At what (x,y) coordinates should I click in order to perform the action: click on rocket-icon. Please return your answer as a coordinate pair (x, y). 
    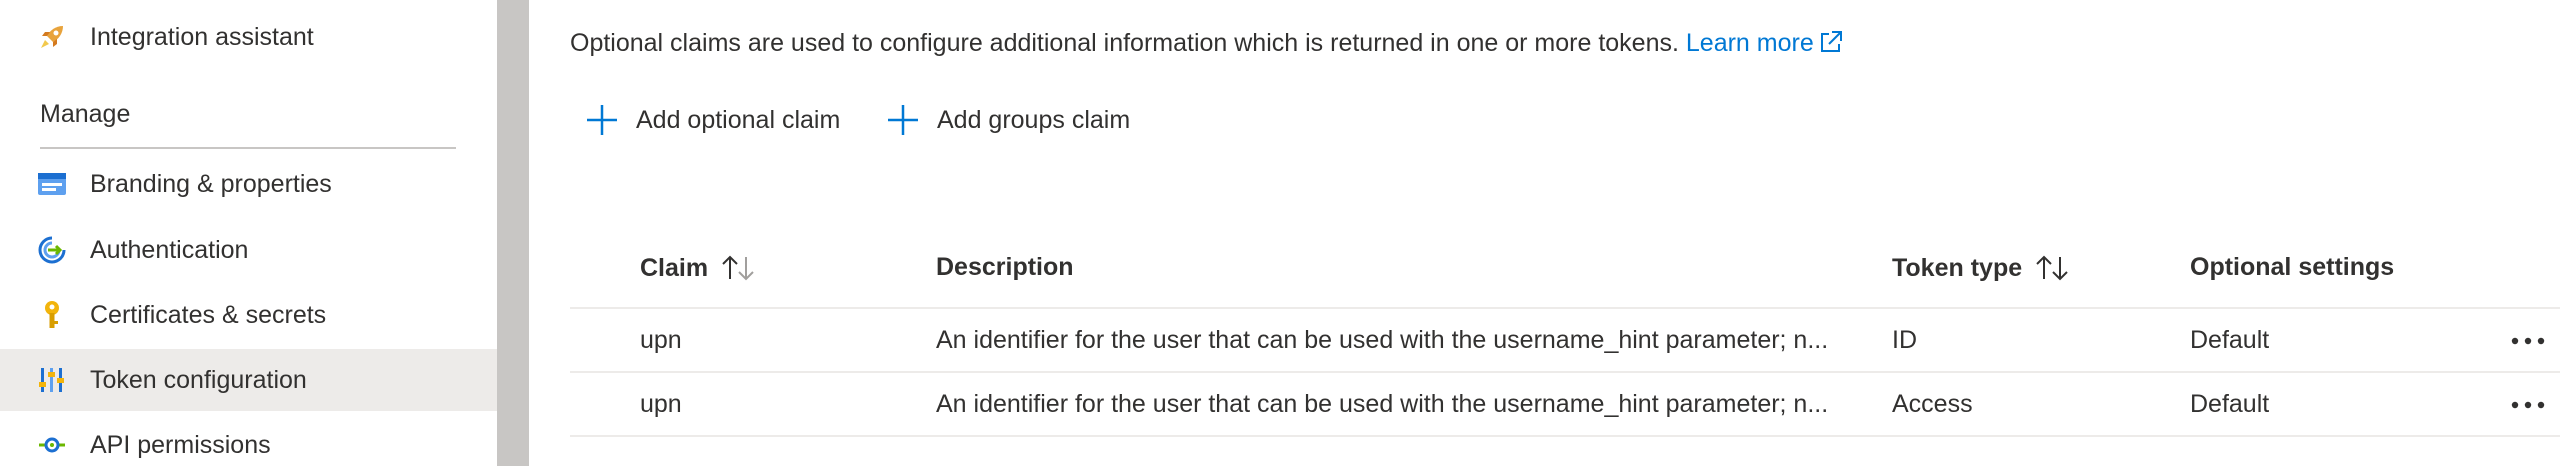
    Looking at the image, I should click on (52, 37).